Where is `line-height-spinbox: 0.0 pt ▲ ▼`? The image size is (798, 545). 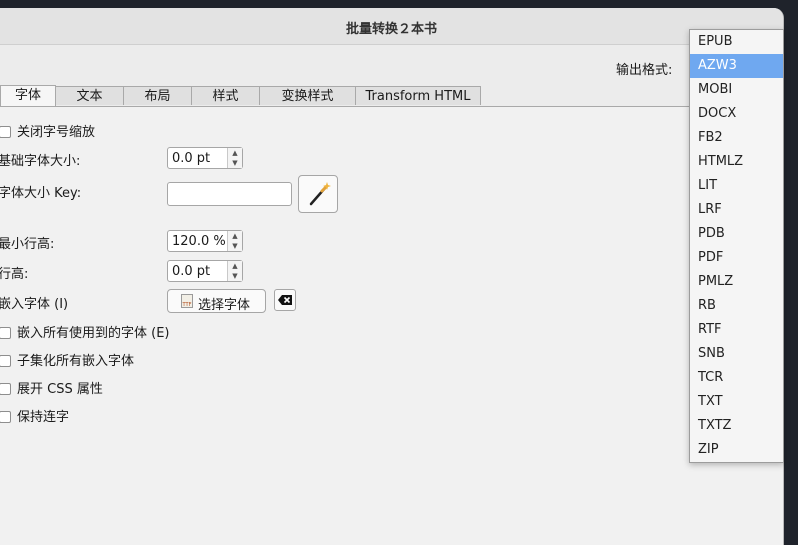
line-height-spinbox: 0.0 pt ▲ ▼ is located at coordinates (205, 271).